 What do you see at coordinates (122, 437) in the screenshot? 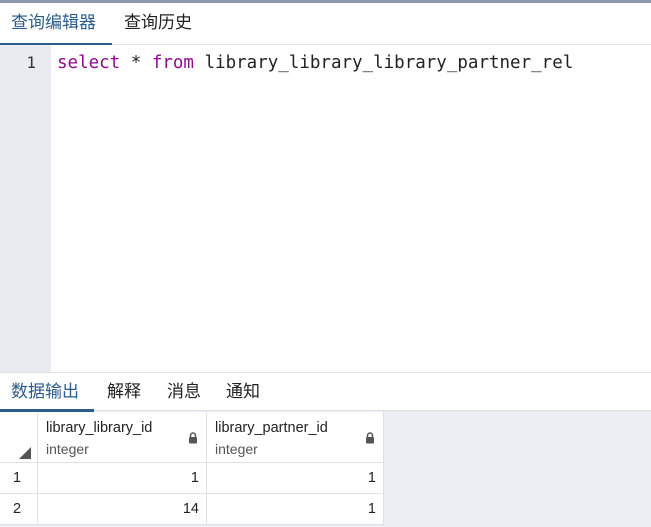
I see `column-header: library_library_id integer` at bounding box center [122, 437].